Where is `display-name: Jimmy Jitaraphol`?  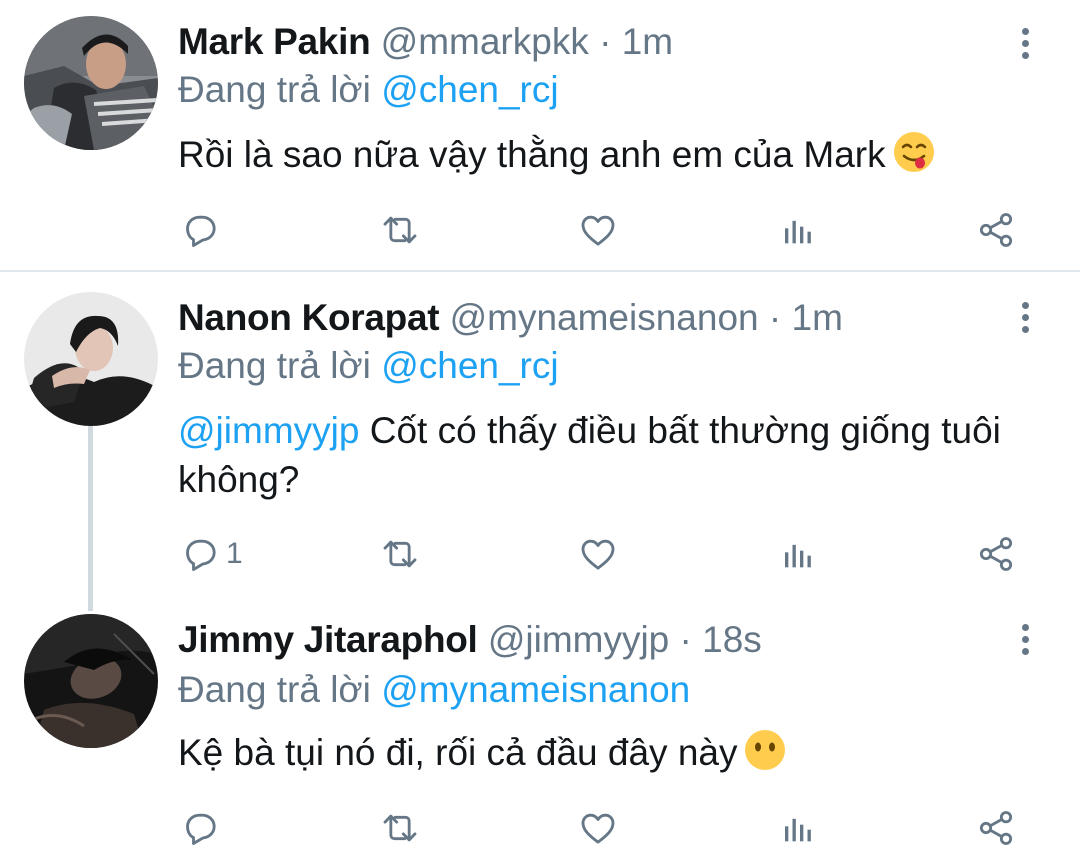
display-name: Jimmy Jitaraphol is located at coordinates (328, 639).